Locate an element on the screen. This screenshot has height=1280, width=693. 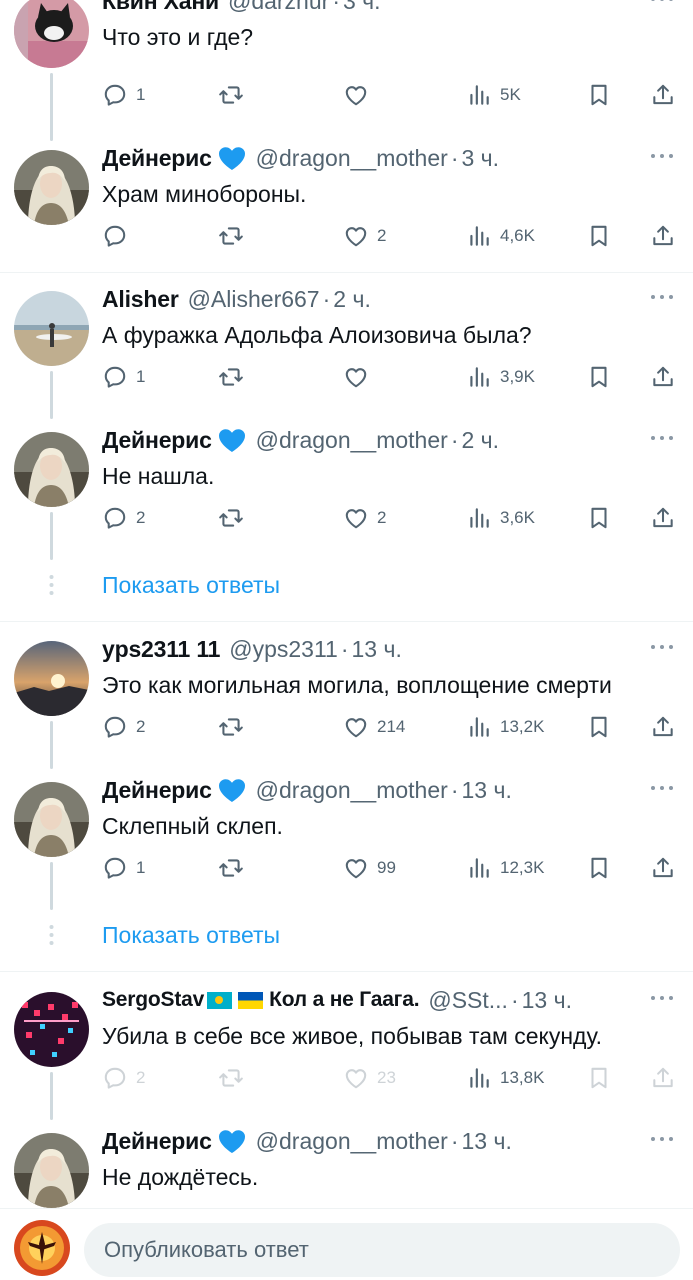
verified-heart-icon is located at coordinates (232, 158).